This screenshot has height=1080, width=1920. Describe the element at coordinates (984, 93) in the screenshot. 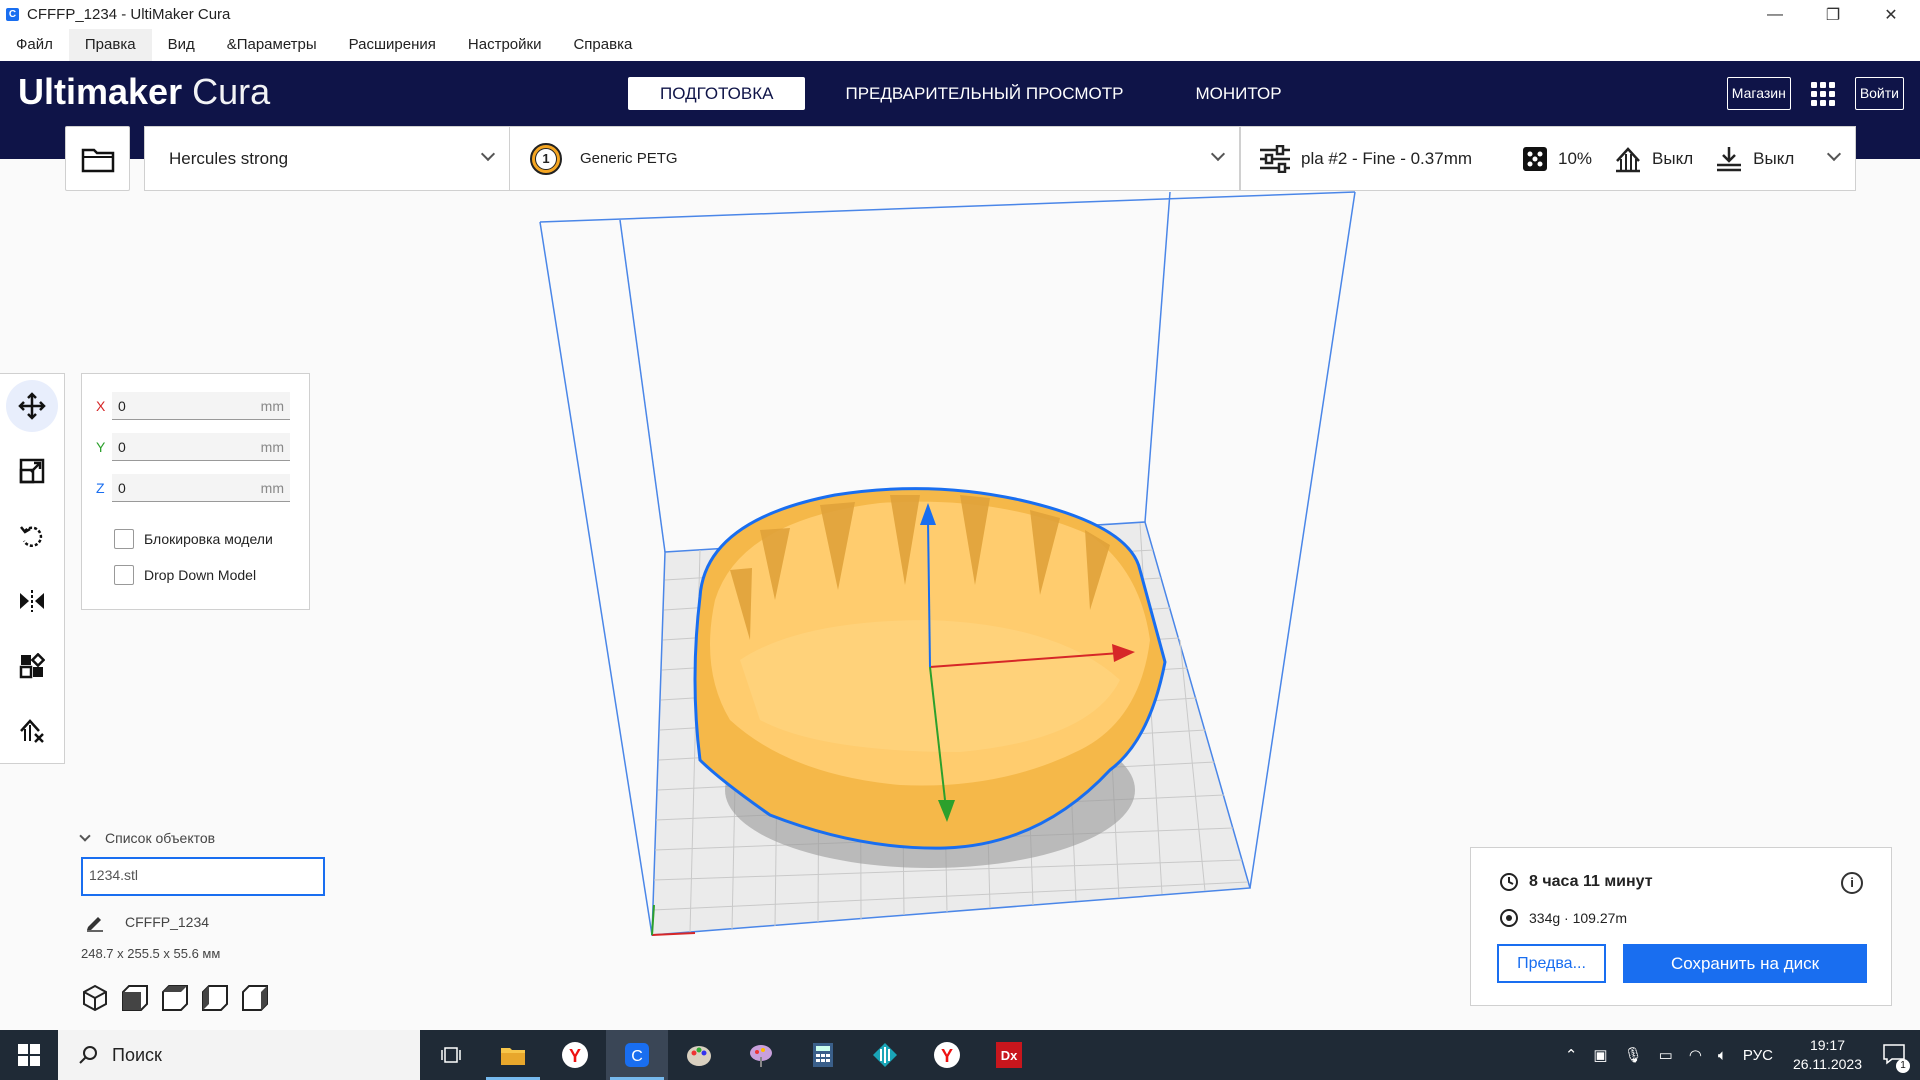

I see `tab-preview: ПРЕДВАРИТЕЛЬНЫЙ ПРОСМОТР` at that location.